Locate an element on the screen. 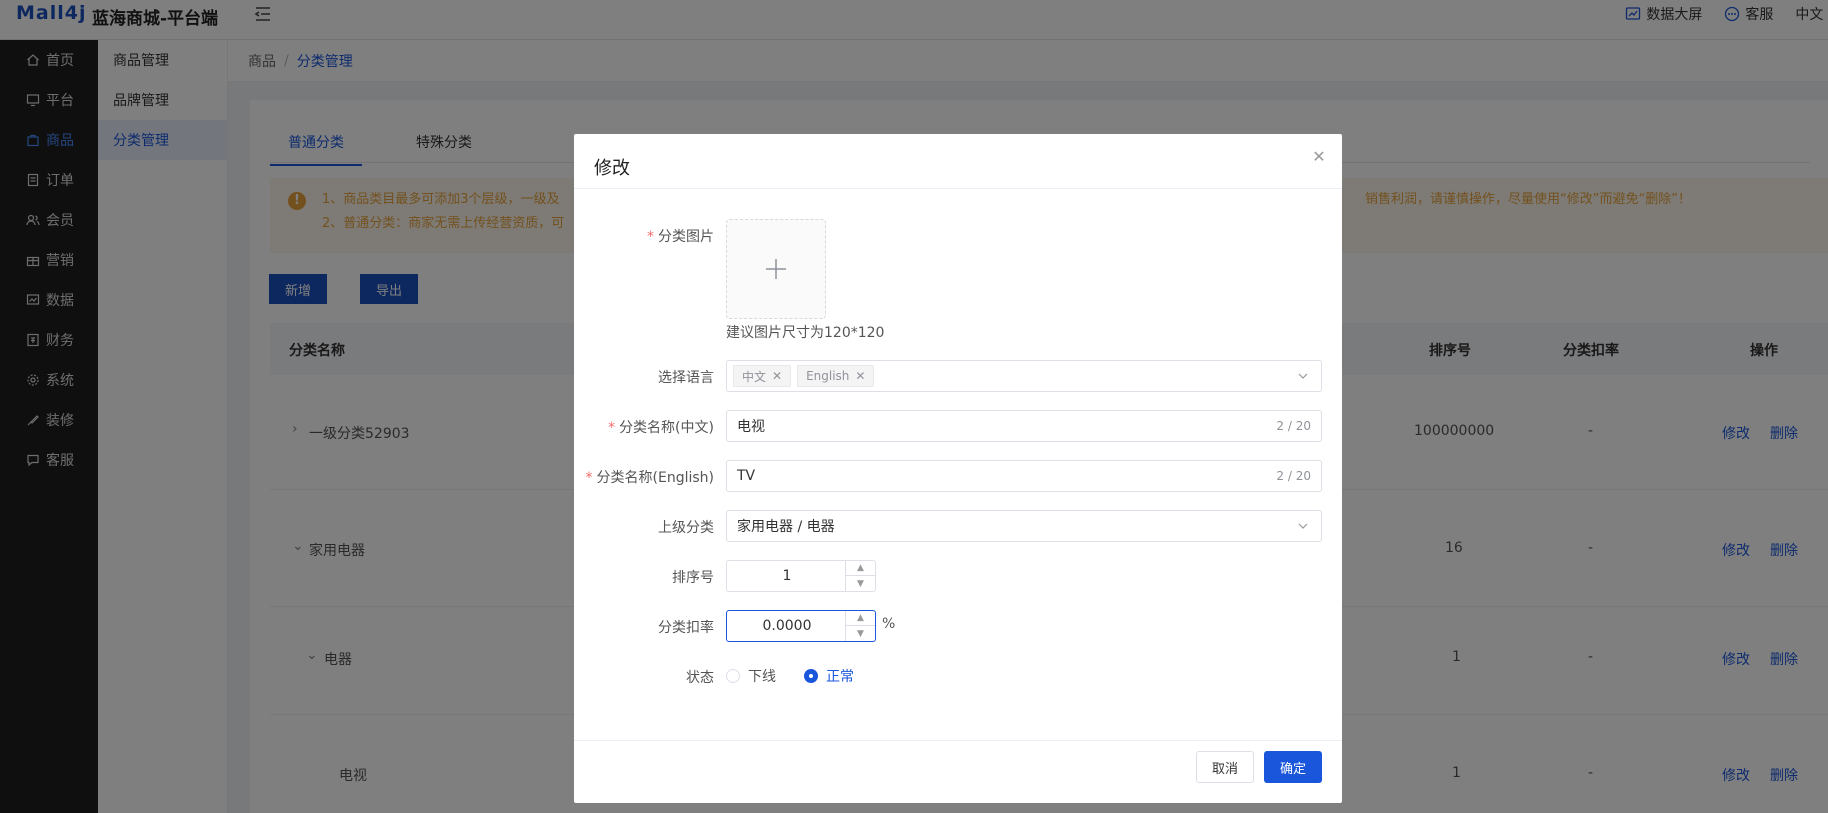 This screenshot has height=813, width=1828. name-en-label-text: 分类名称(English) is located at coordinates (655, 478).